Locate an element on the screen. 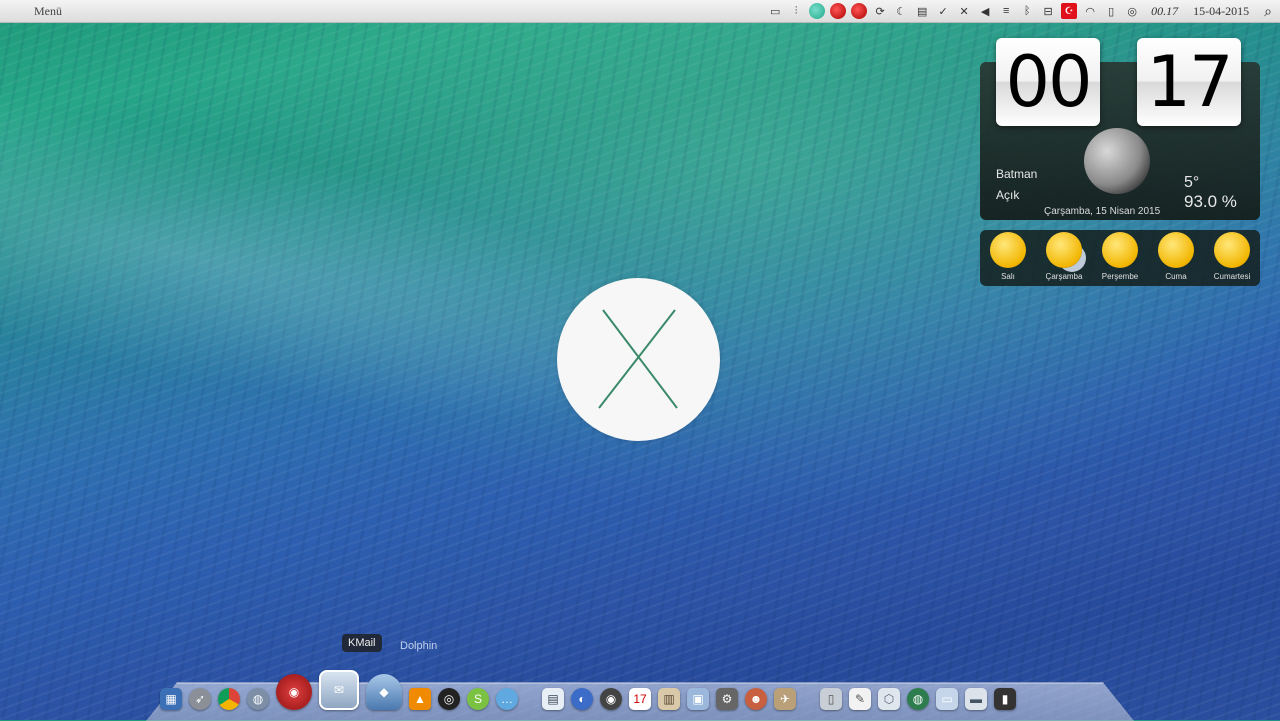  forecast-day-label: Perşembe is located at coordinates (1120, 276).